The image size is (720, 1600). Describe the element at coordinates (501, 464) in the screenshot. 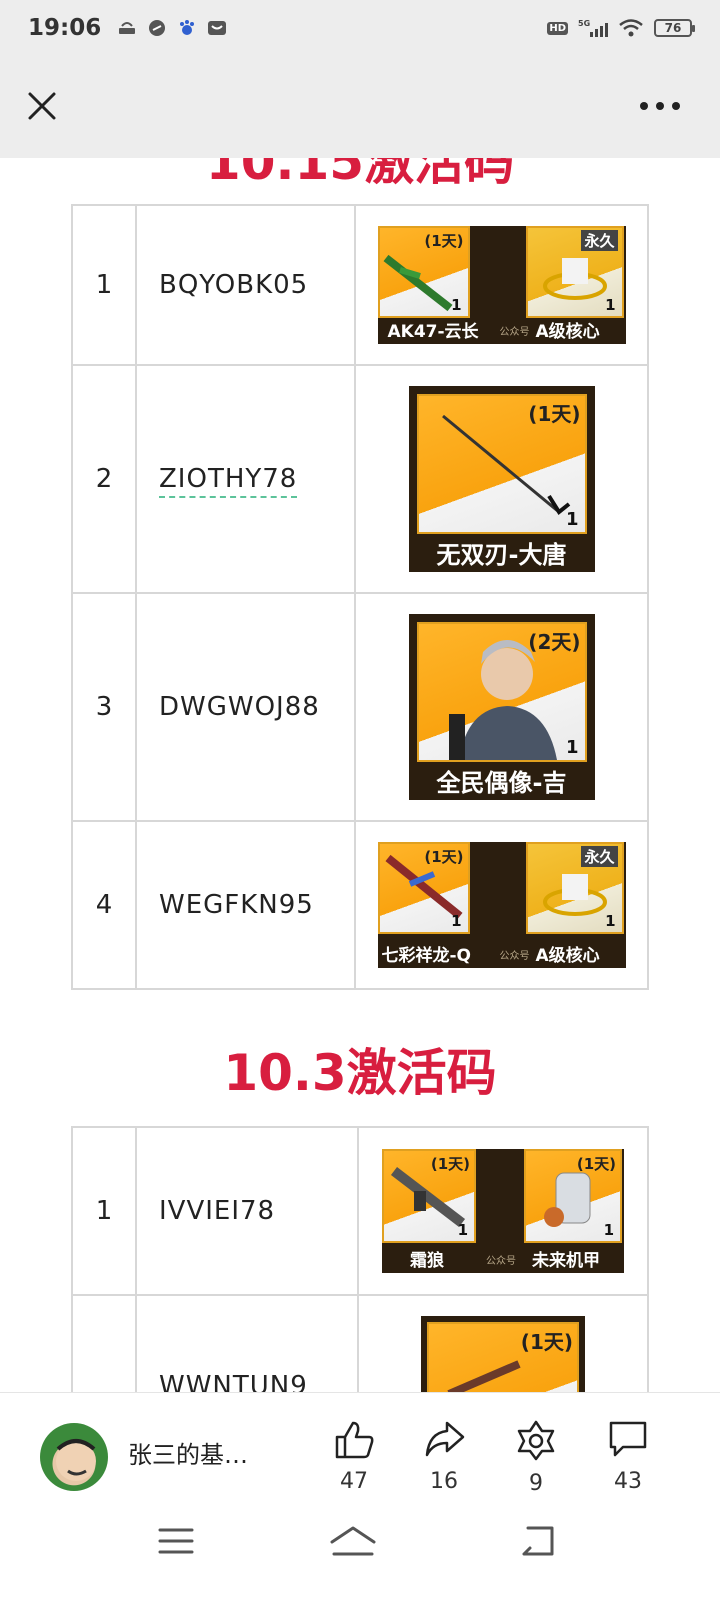

I see `reward-card: (1天) 1` at that location.